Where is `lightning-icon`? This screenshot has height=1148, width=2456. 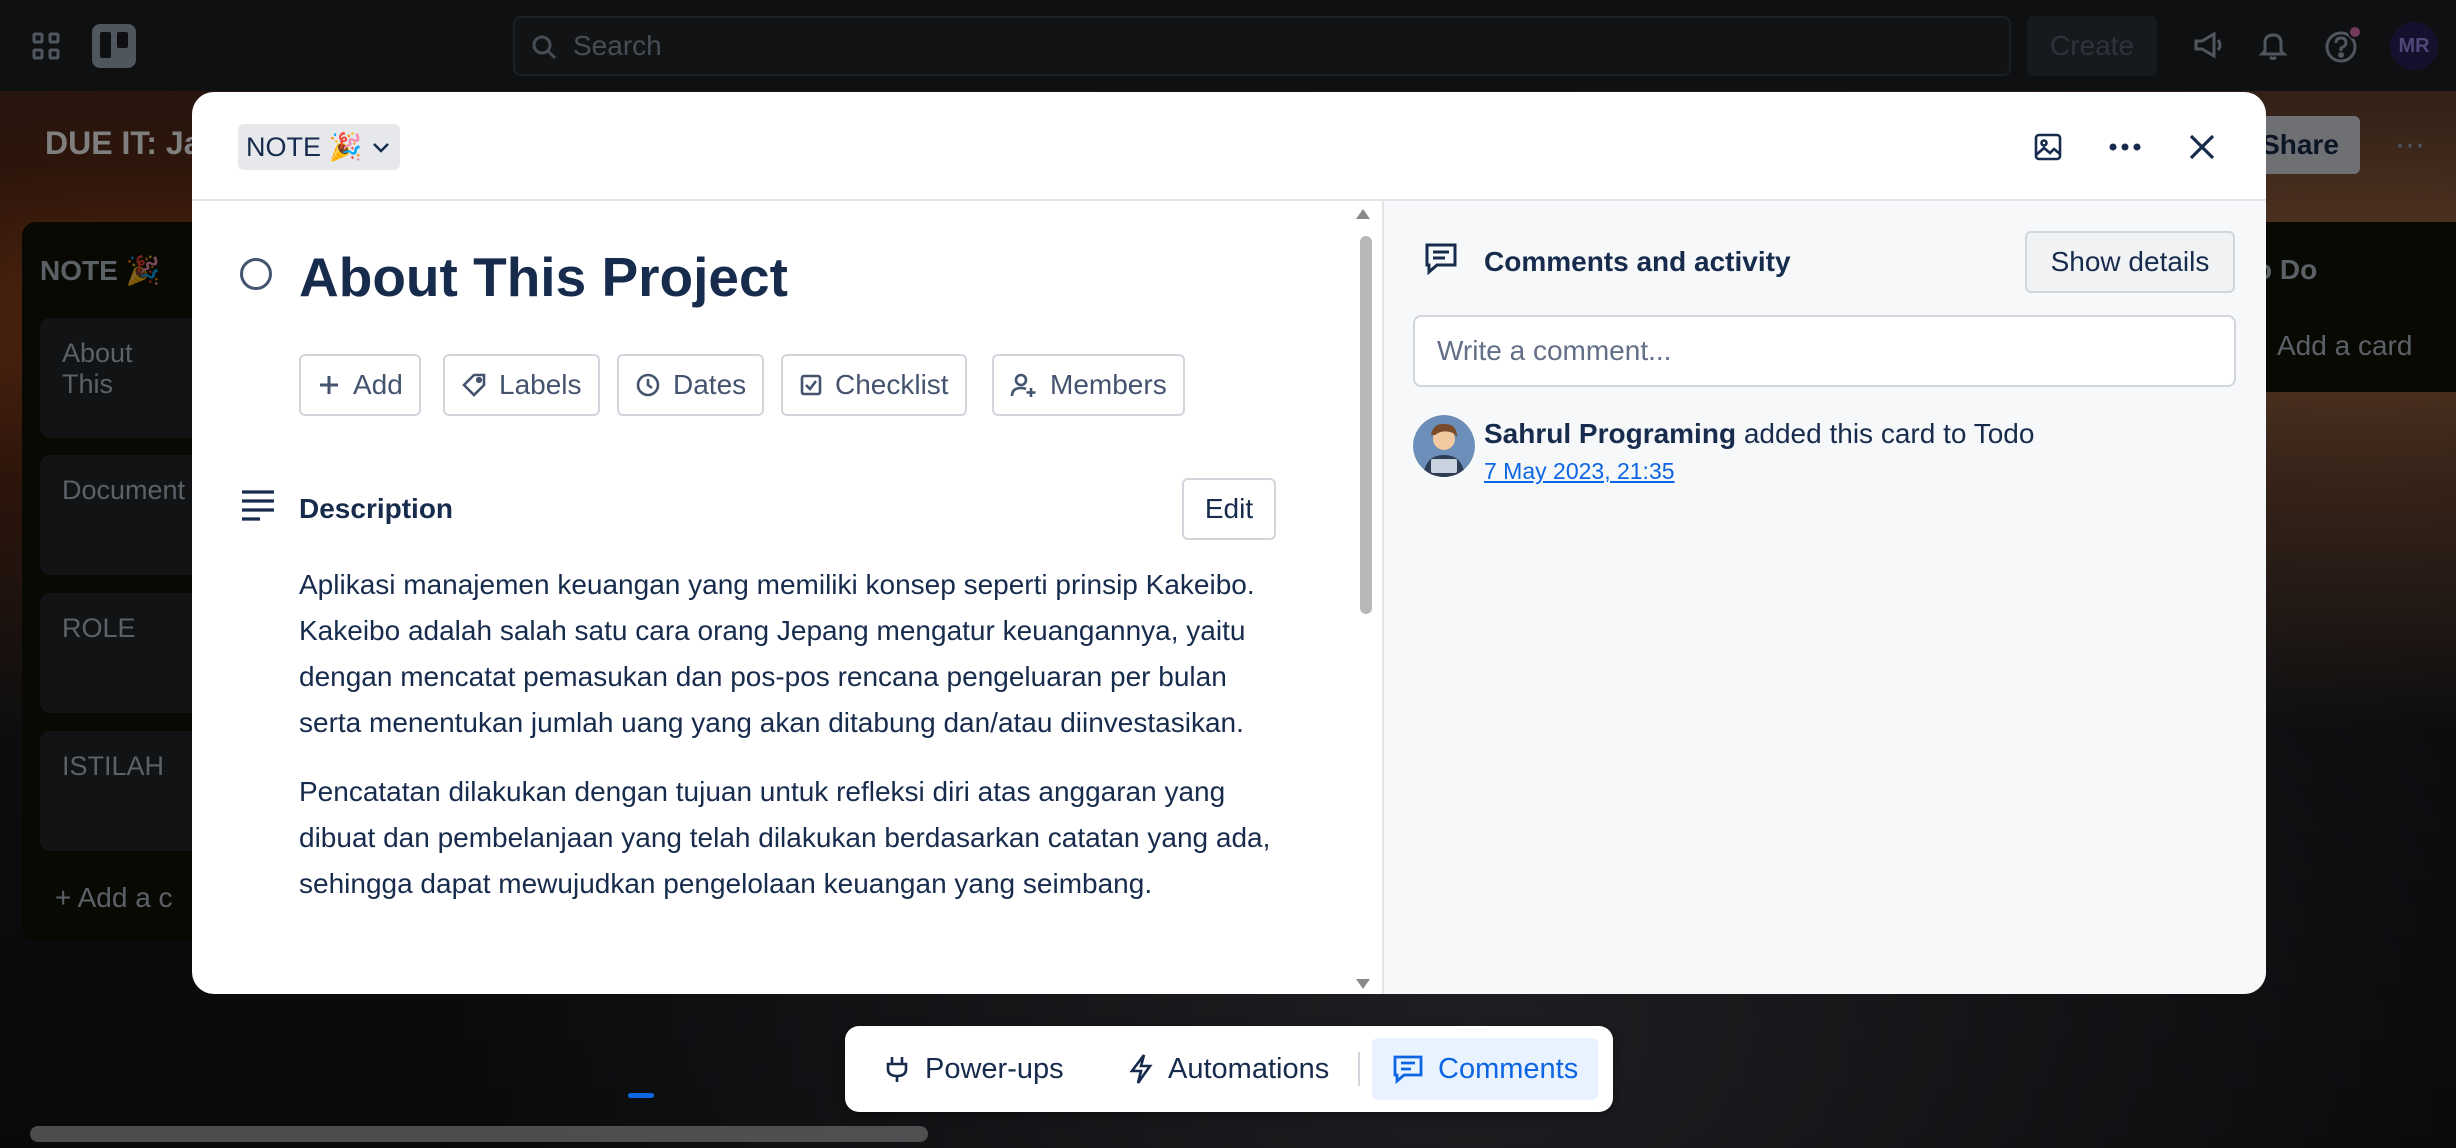 lightning-icon is located at coordinates (1141, 1069).